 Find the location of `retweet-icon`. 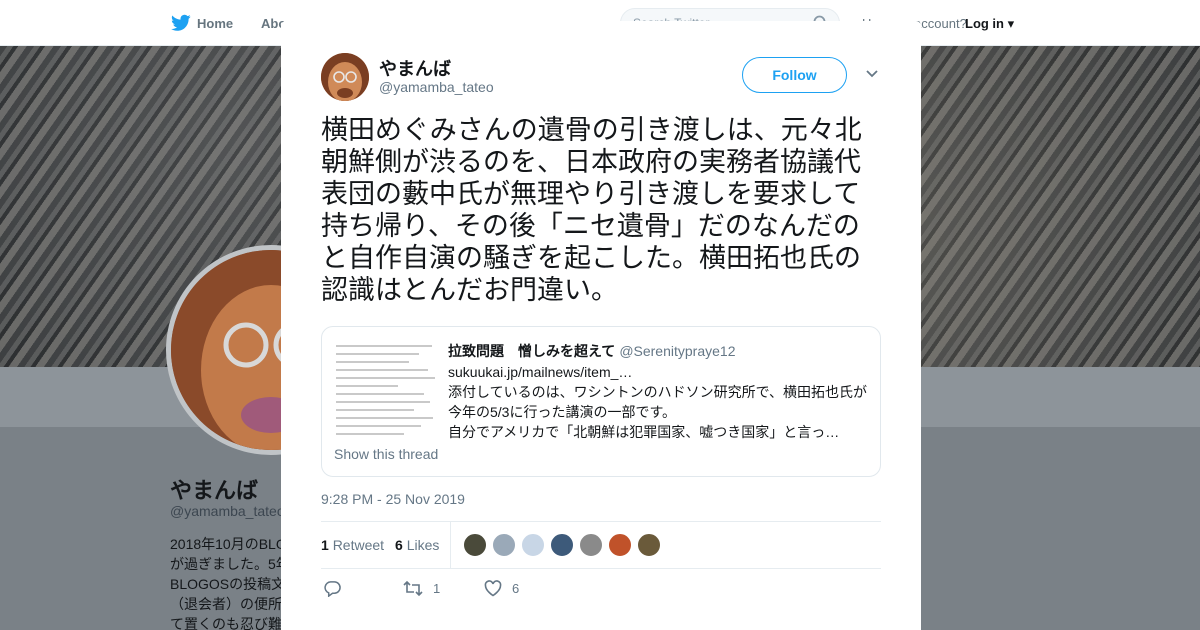

retweet-icon is located at coordinates (413, 588).